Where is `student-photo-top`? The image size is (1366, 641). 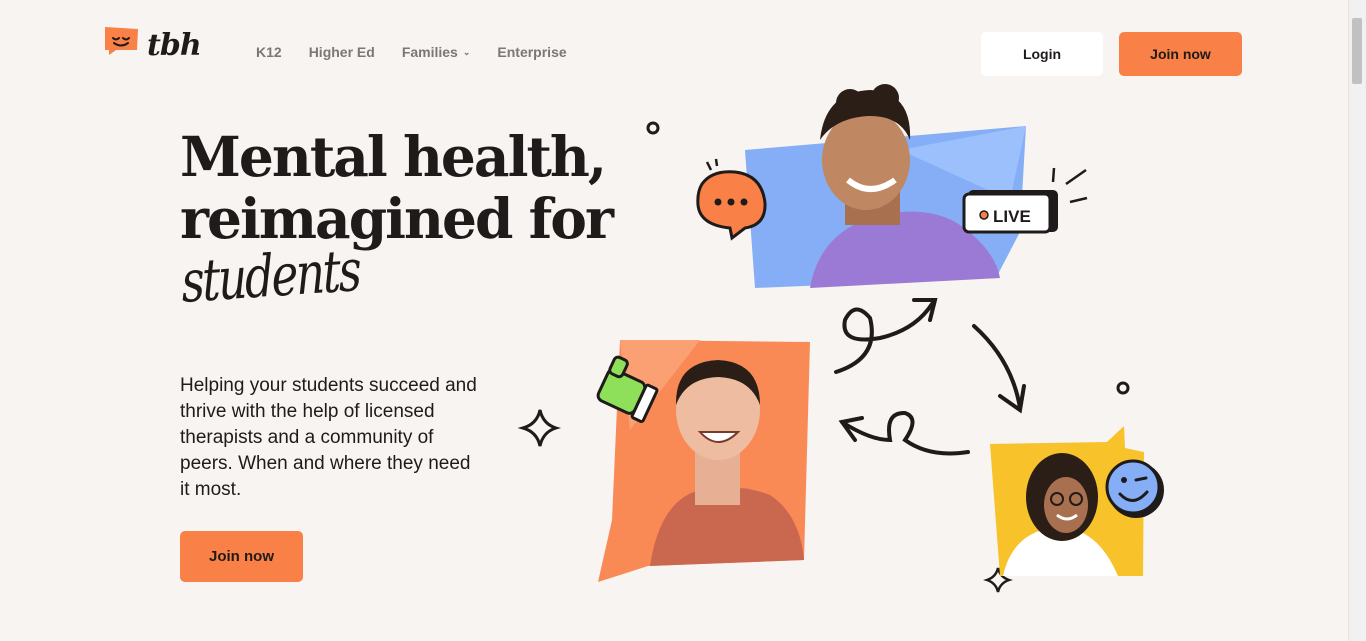 student-photo-top is located at coordinates (885, 186).